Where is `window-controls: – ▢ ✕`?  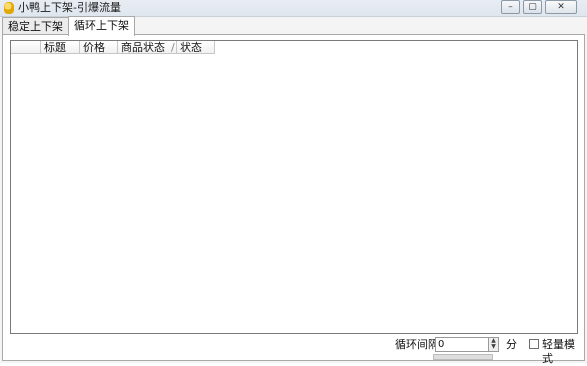
window-controls: – ▢ ✕ is located at coordinates (539, 7).